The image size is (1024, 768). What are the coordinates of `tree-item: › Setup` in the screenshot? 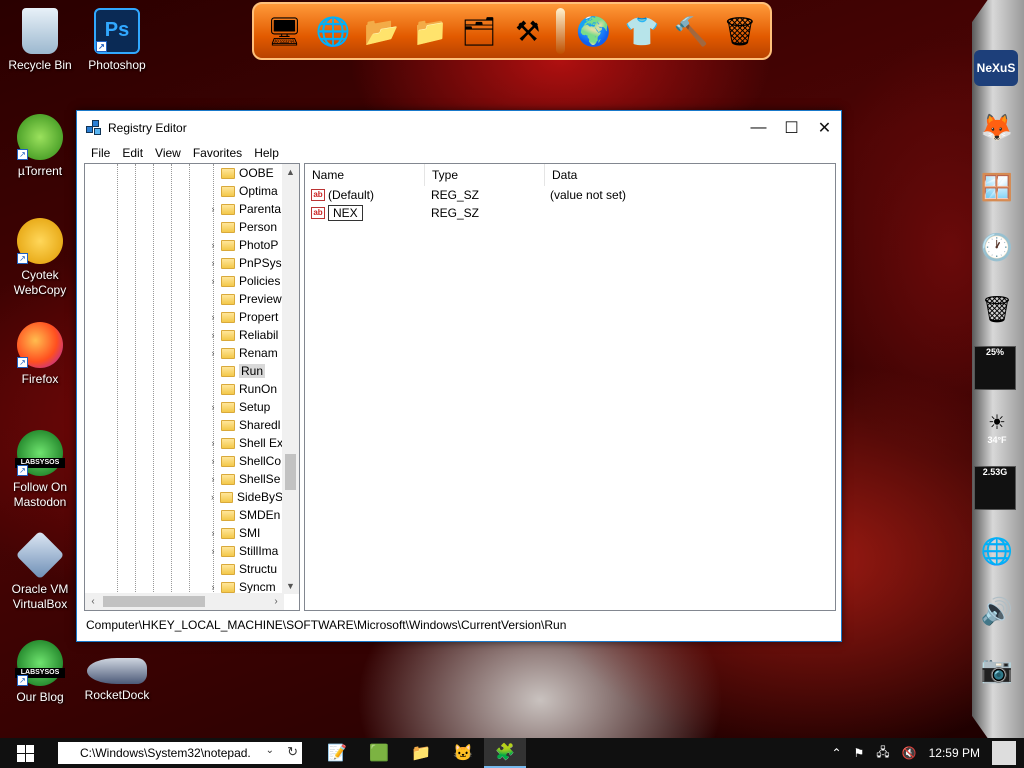 It's located at (245, 407).